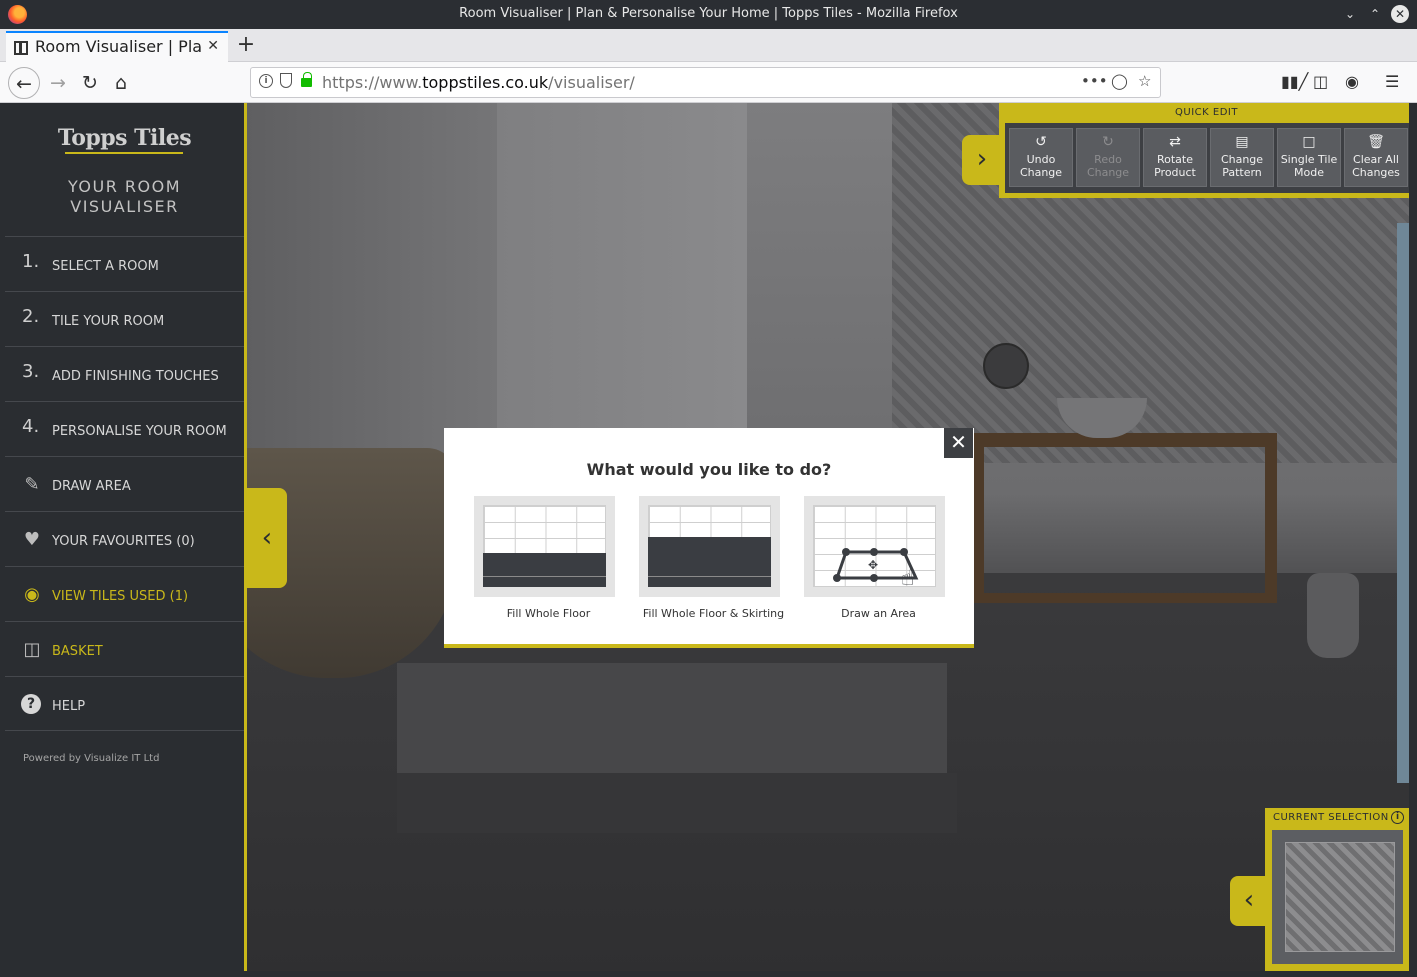  Describe the element at coordinates (1242, 157) in the screenshot. I see `change-pattern-button: ▤ Change Pattern` at that location.